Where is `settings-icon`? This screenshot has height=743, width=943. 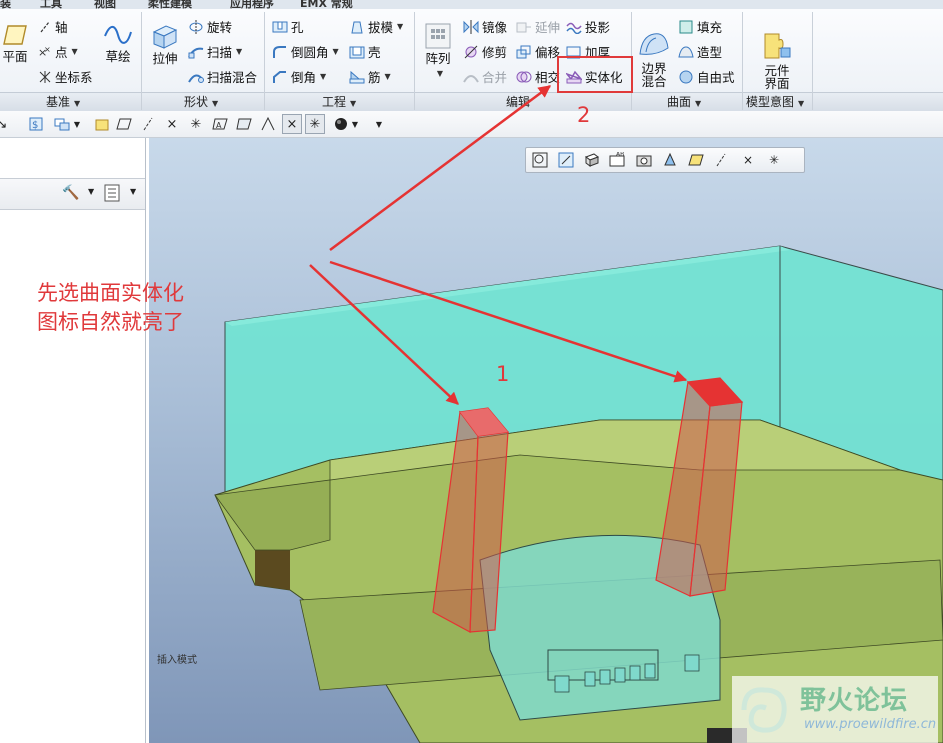
settings-icon is located at coordinates (112, 194).